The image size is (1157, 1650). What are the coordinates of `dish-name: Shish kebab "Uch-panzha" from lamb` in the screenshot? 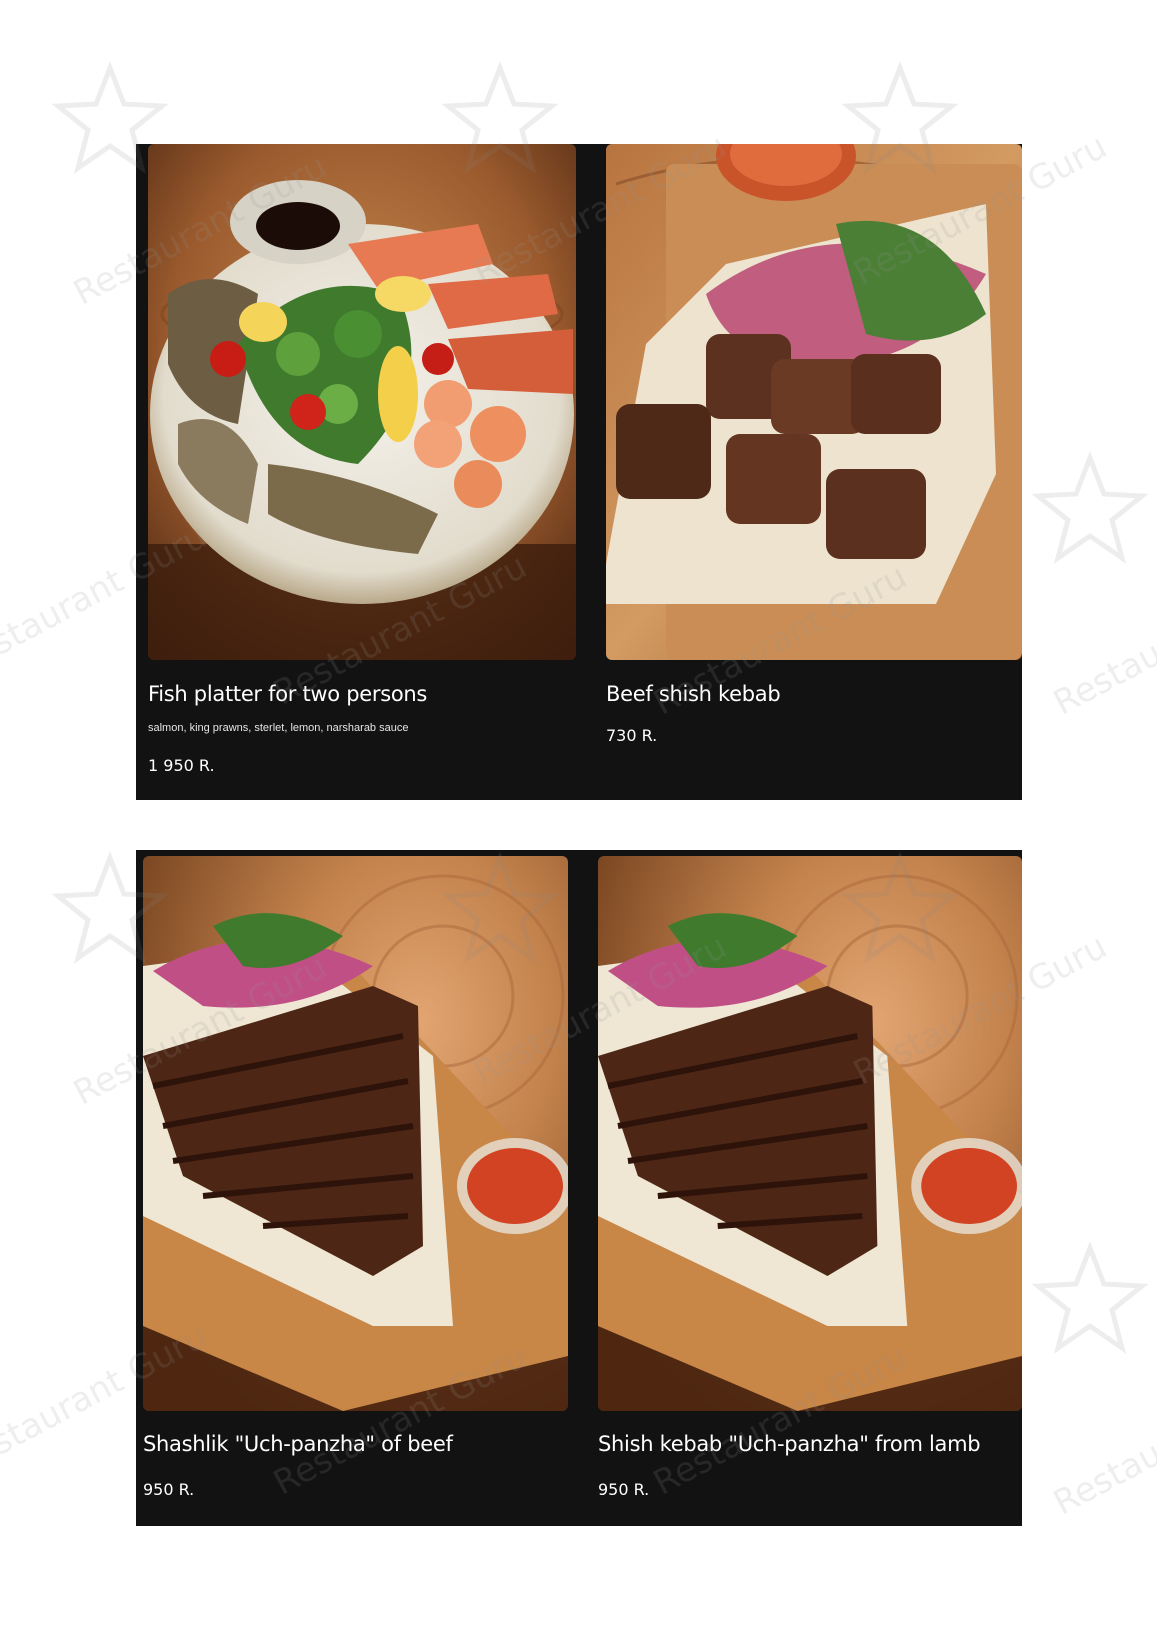 It's located at (789, 1444).